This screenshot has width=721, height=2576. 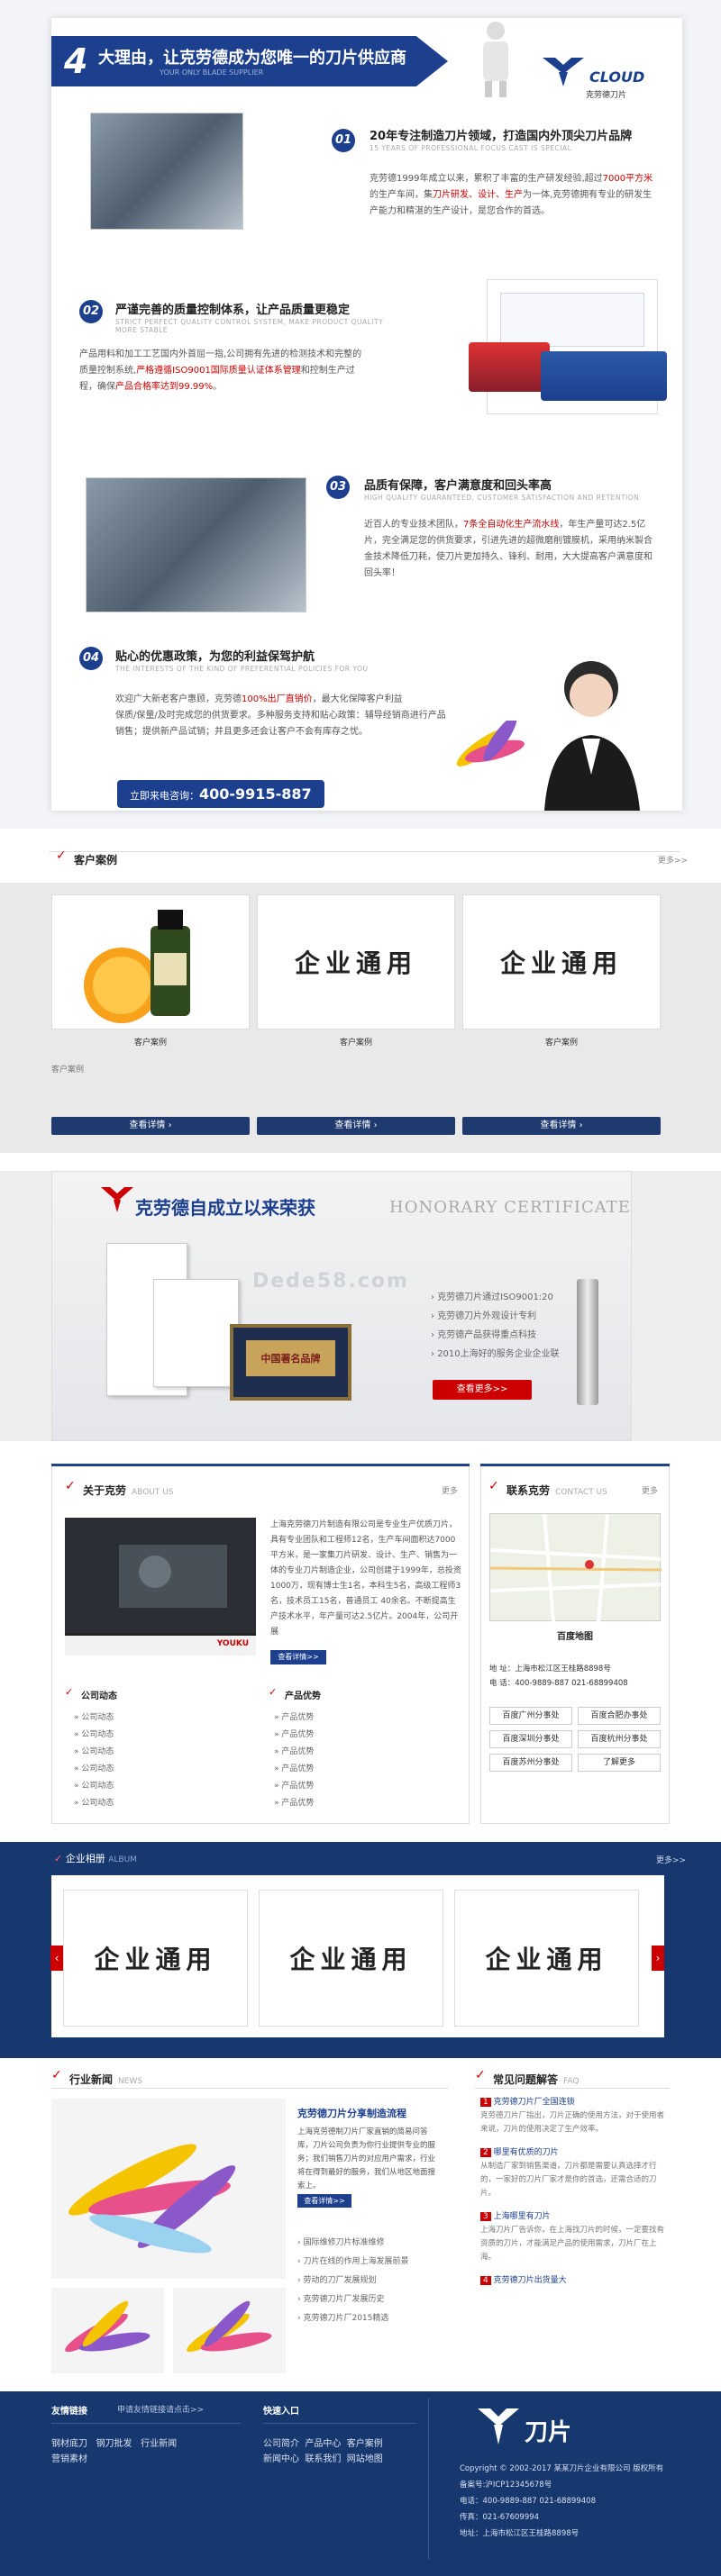 What do you see at coordinates (369, 2262) in the screenshot?
I see `news-list-item: › 刀片在线的作用上海发展前景` at bounding box center [369, 2262].